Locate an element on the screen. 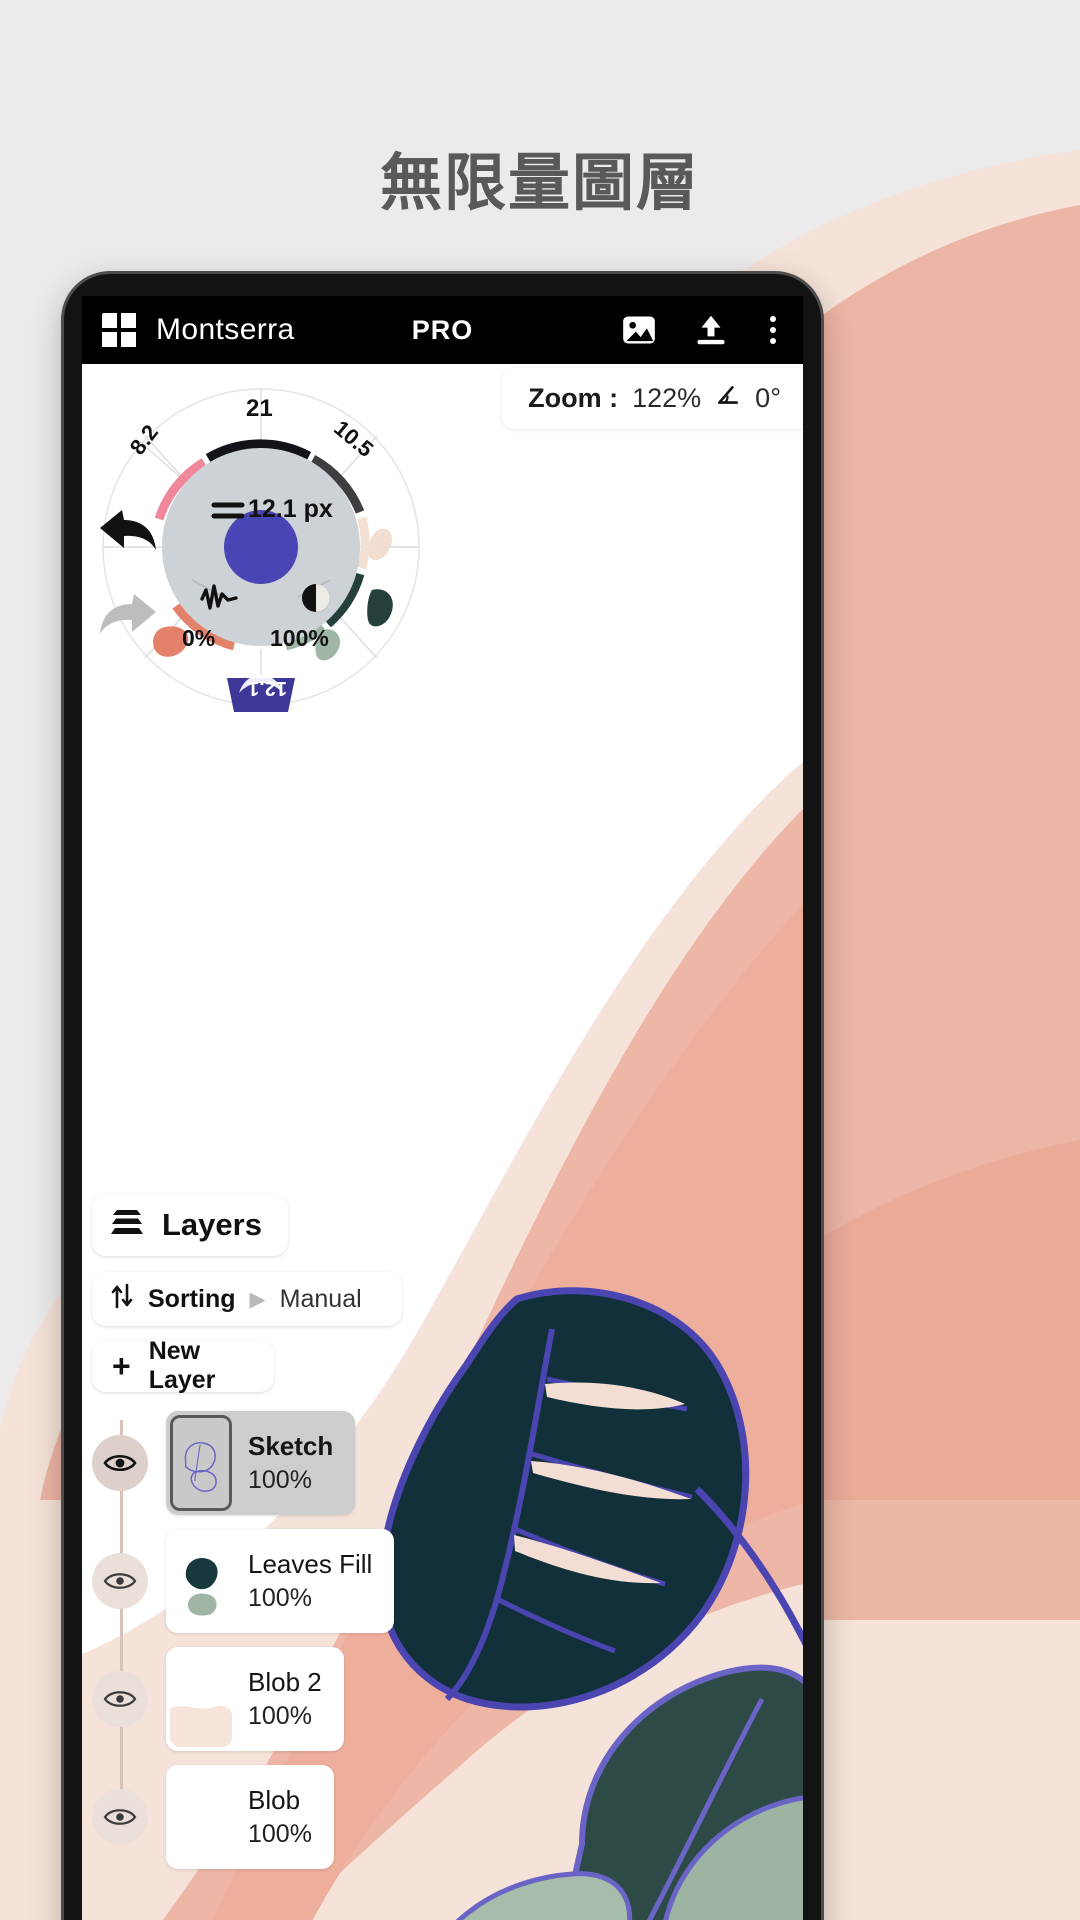 The image size is (1080, 1920). undo-arrow-icon is located at coordinates (129, 532).